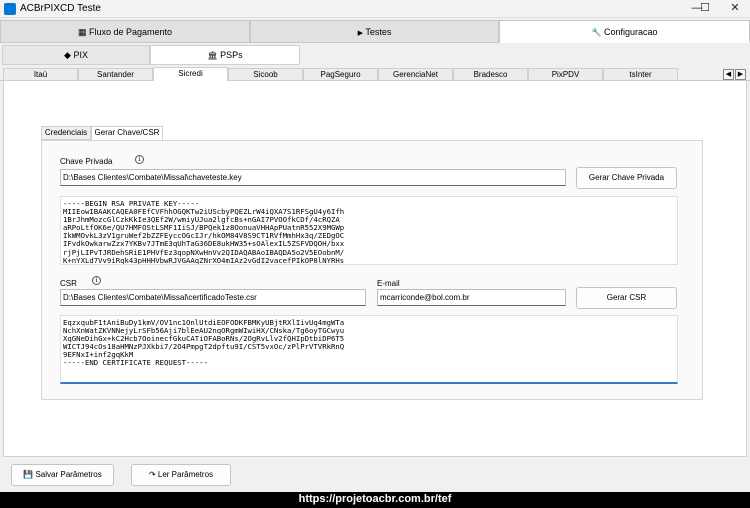 The width and height of the screenshot is (750, 508). What do you see at coordinates (10, 9) in the screenshot?
I see `app-icon` at bounding box center [10, 9].